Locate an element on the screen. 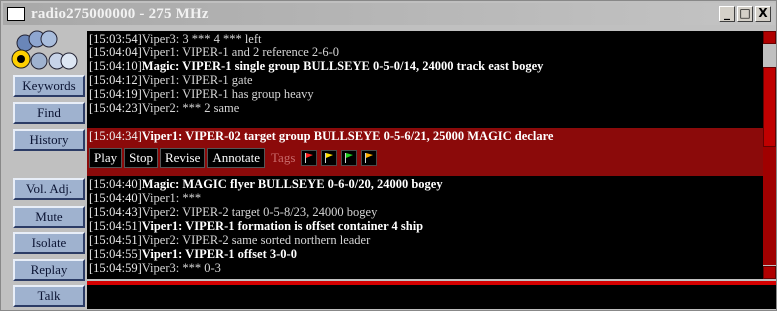 The height and width of the screenshot is (311, 777). radio-logo-icon is located at coordinates (44, 50).